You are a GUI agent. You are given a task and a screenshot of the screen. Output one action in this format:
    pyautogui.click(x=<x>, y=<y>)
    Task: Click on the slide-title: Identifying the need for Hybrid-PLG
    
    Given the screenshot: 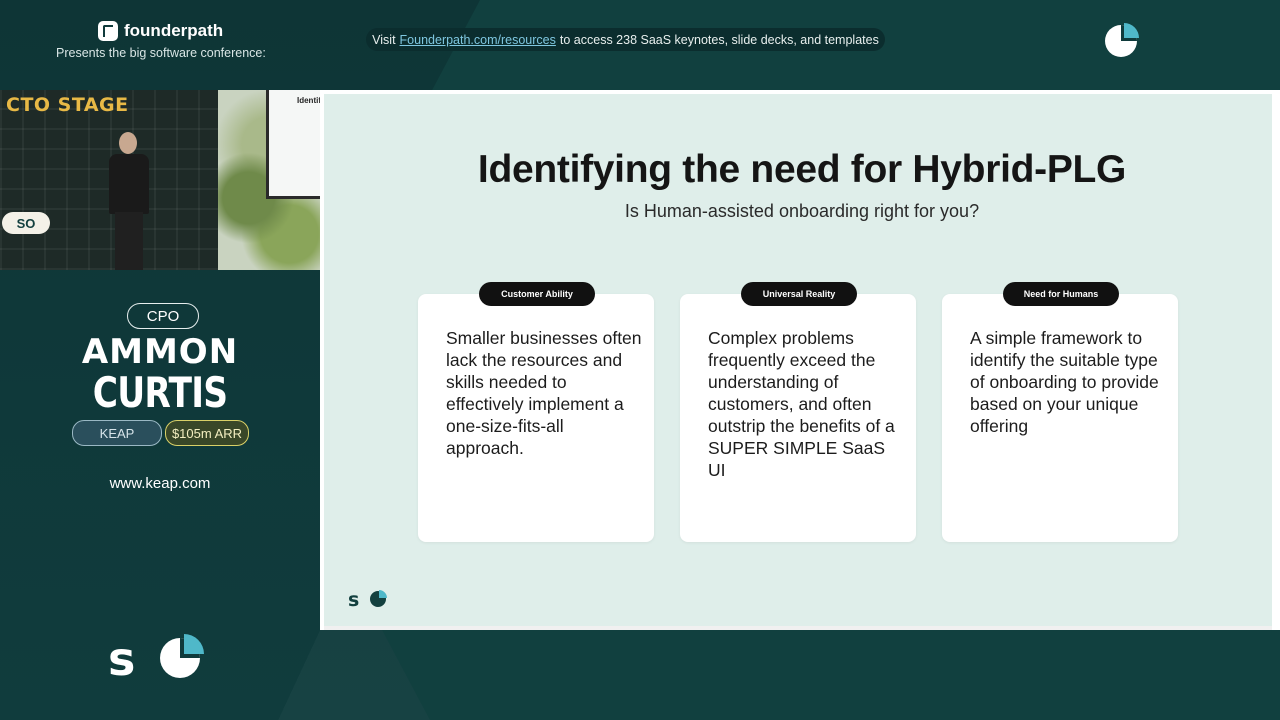 What is the action you would take?
    pyautogui.click(x=802, y=169)
    